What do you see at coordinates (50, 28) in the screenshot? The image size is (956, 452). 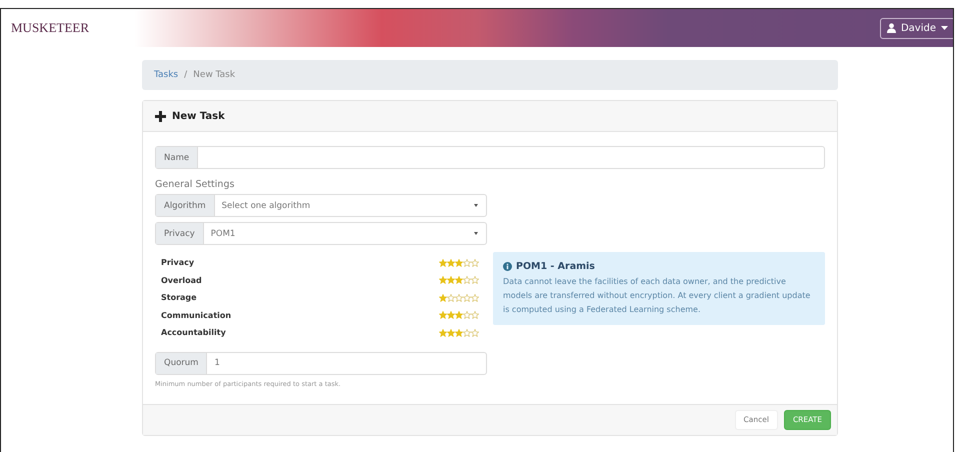 I see `logo: MUSKETEER` at bounding box center [50, 28].